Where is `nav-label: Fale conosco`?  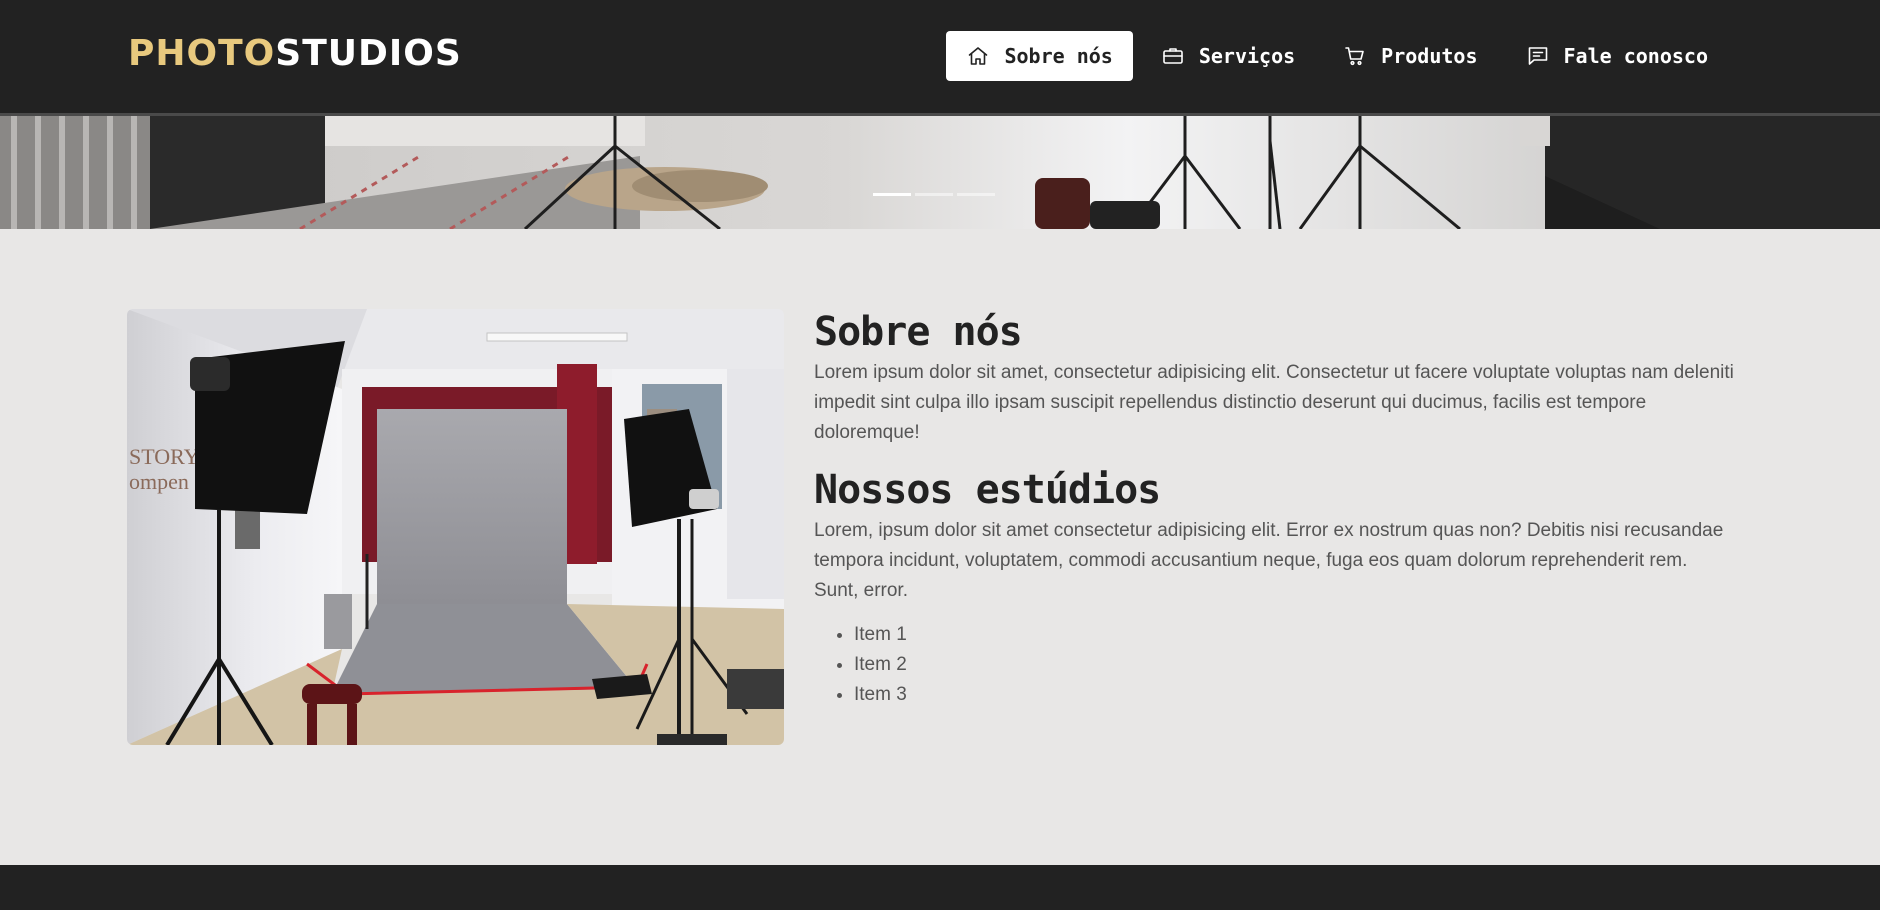
nav-label: Fale conosco is located at coordinates (1636, 56).